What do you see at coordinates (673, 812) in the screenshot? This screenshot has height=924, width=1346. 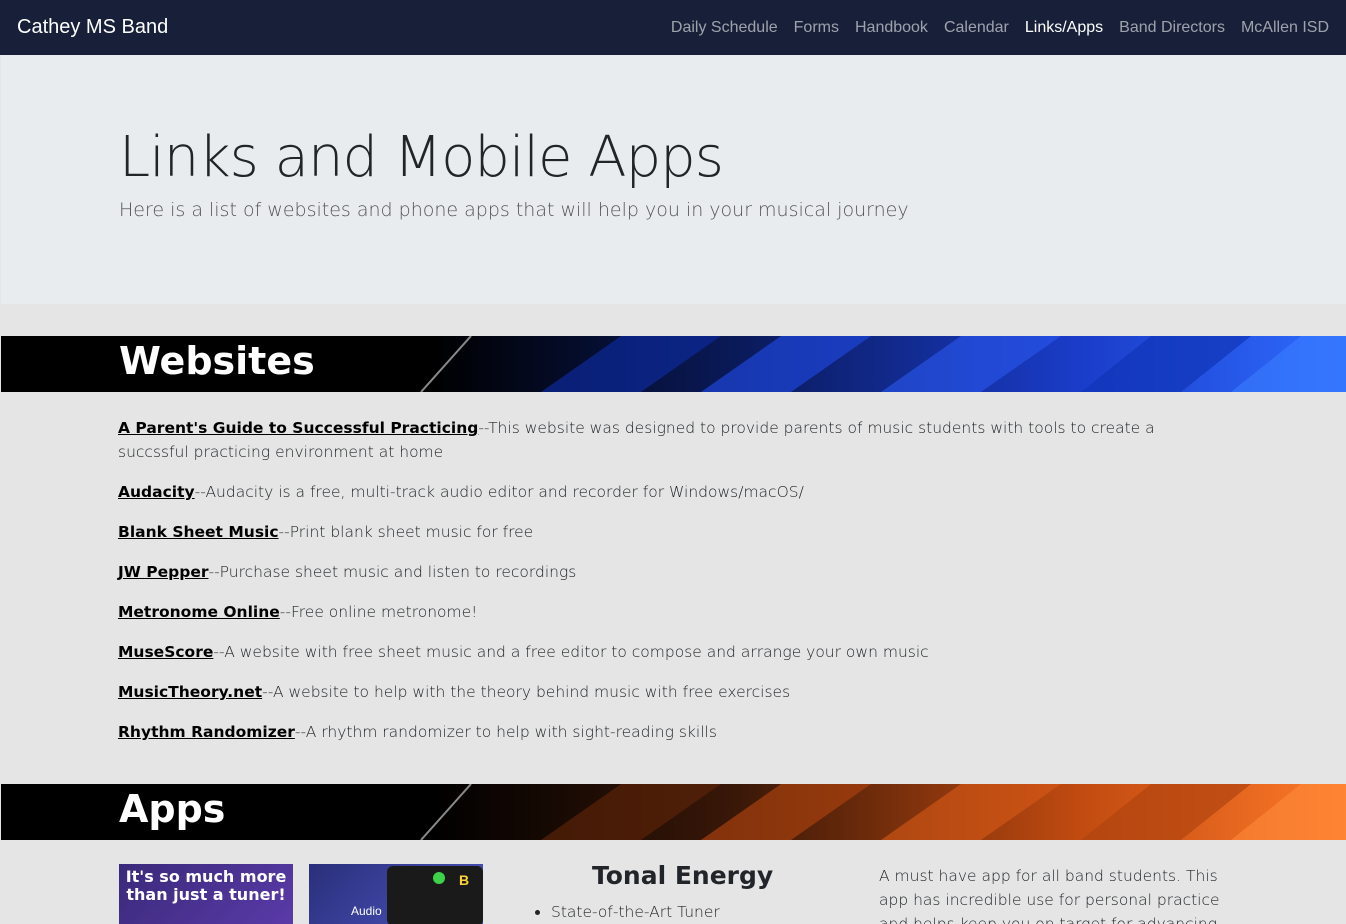 I see `apps-banner: Apps` at bounding box center [673, 812].